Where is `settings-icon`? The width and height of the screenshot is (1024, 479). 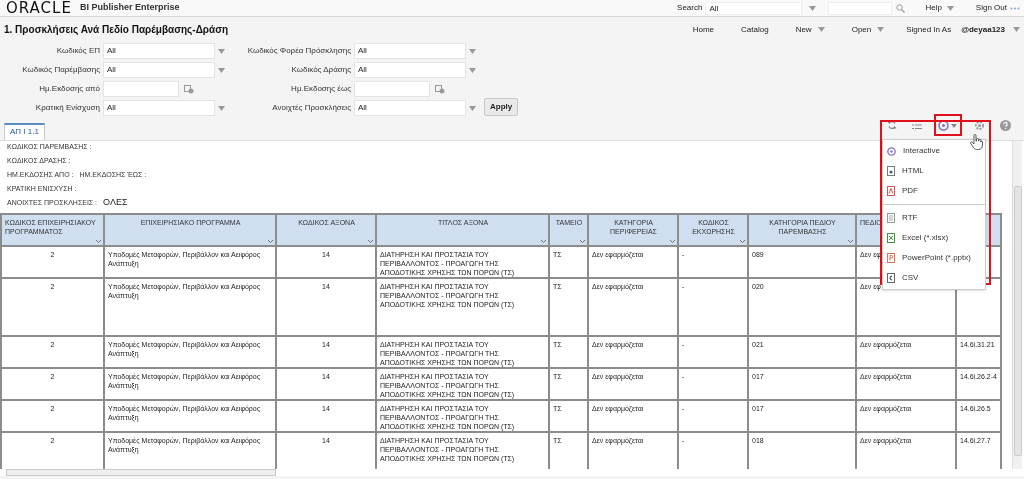
settings-icon is located at coordinates (979, 125).